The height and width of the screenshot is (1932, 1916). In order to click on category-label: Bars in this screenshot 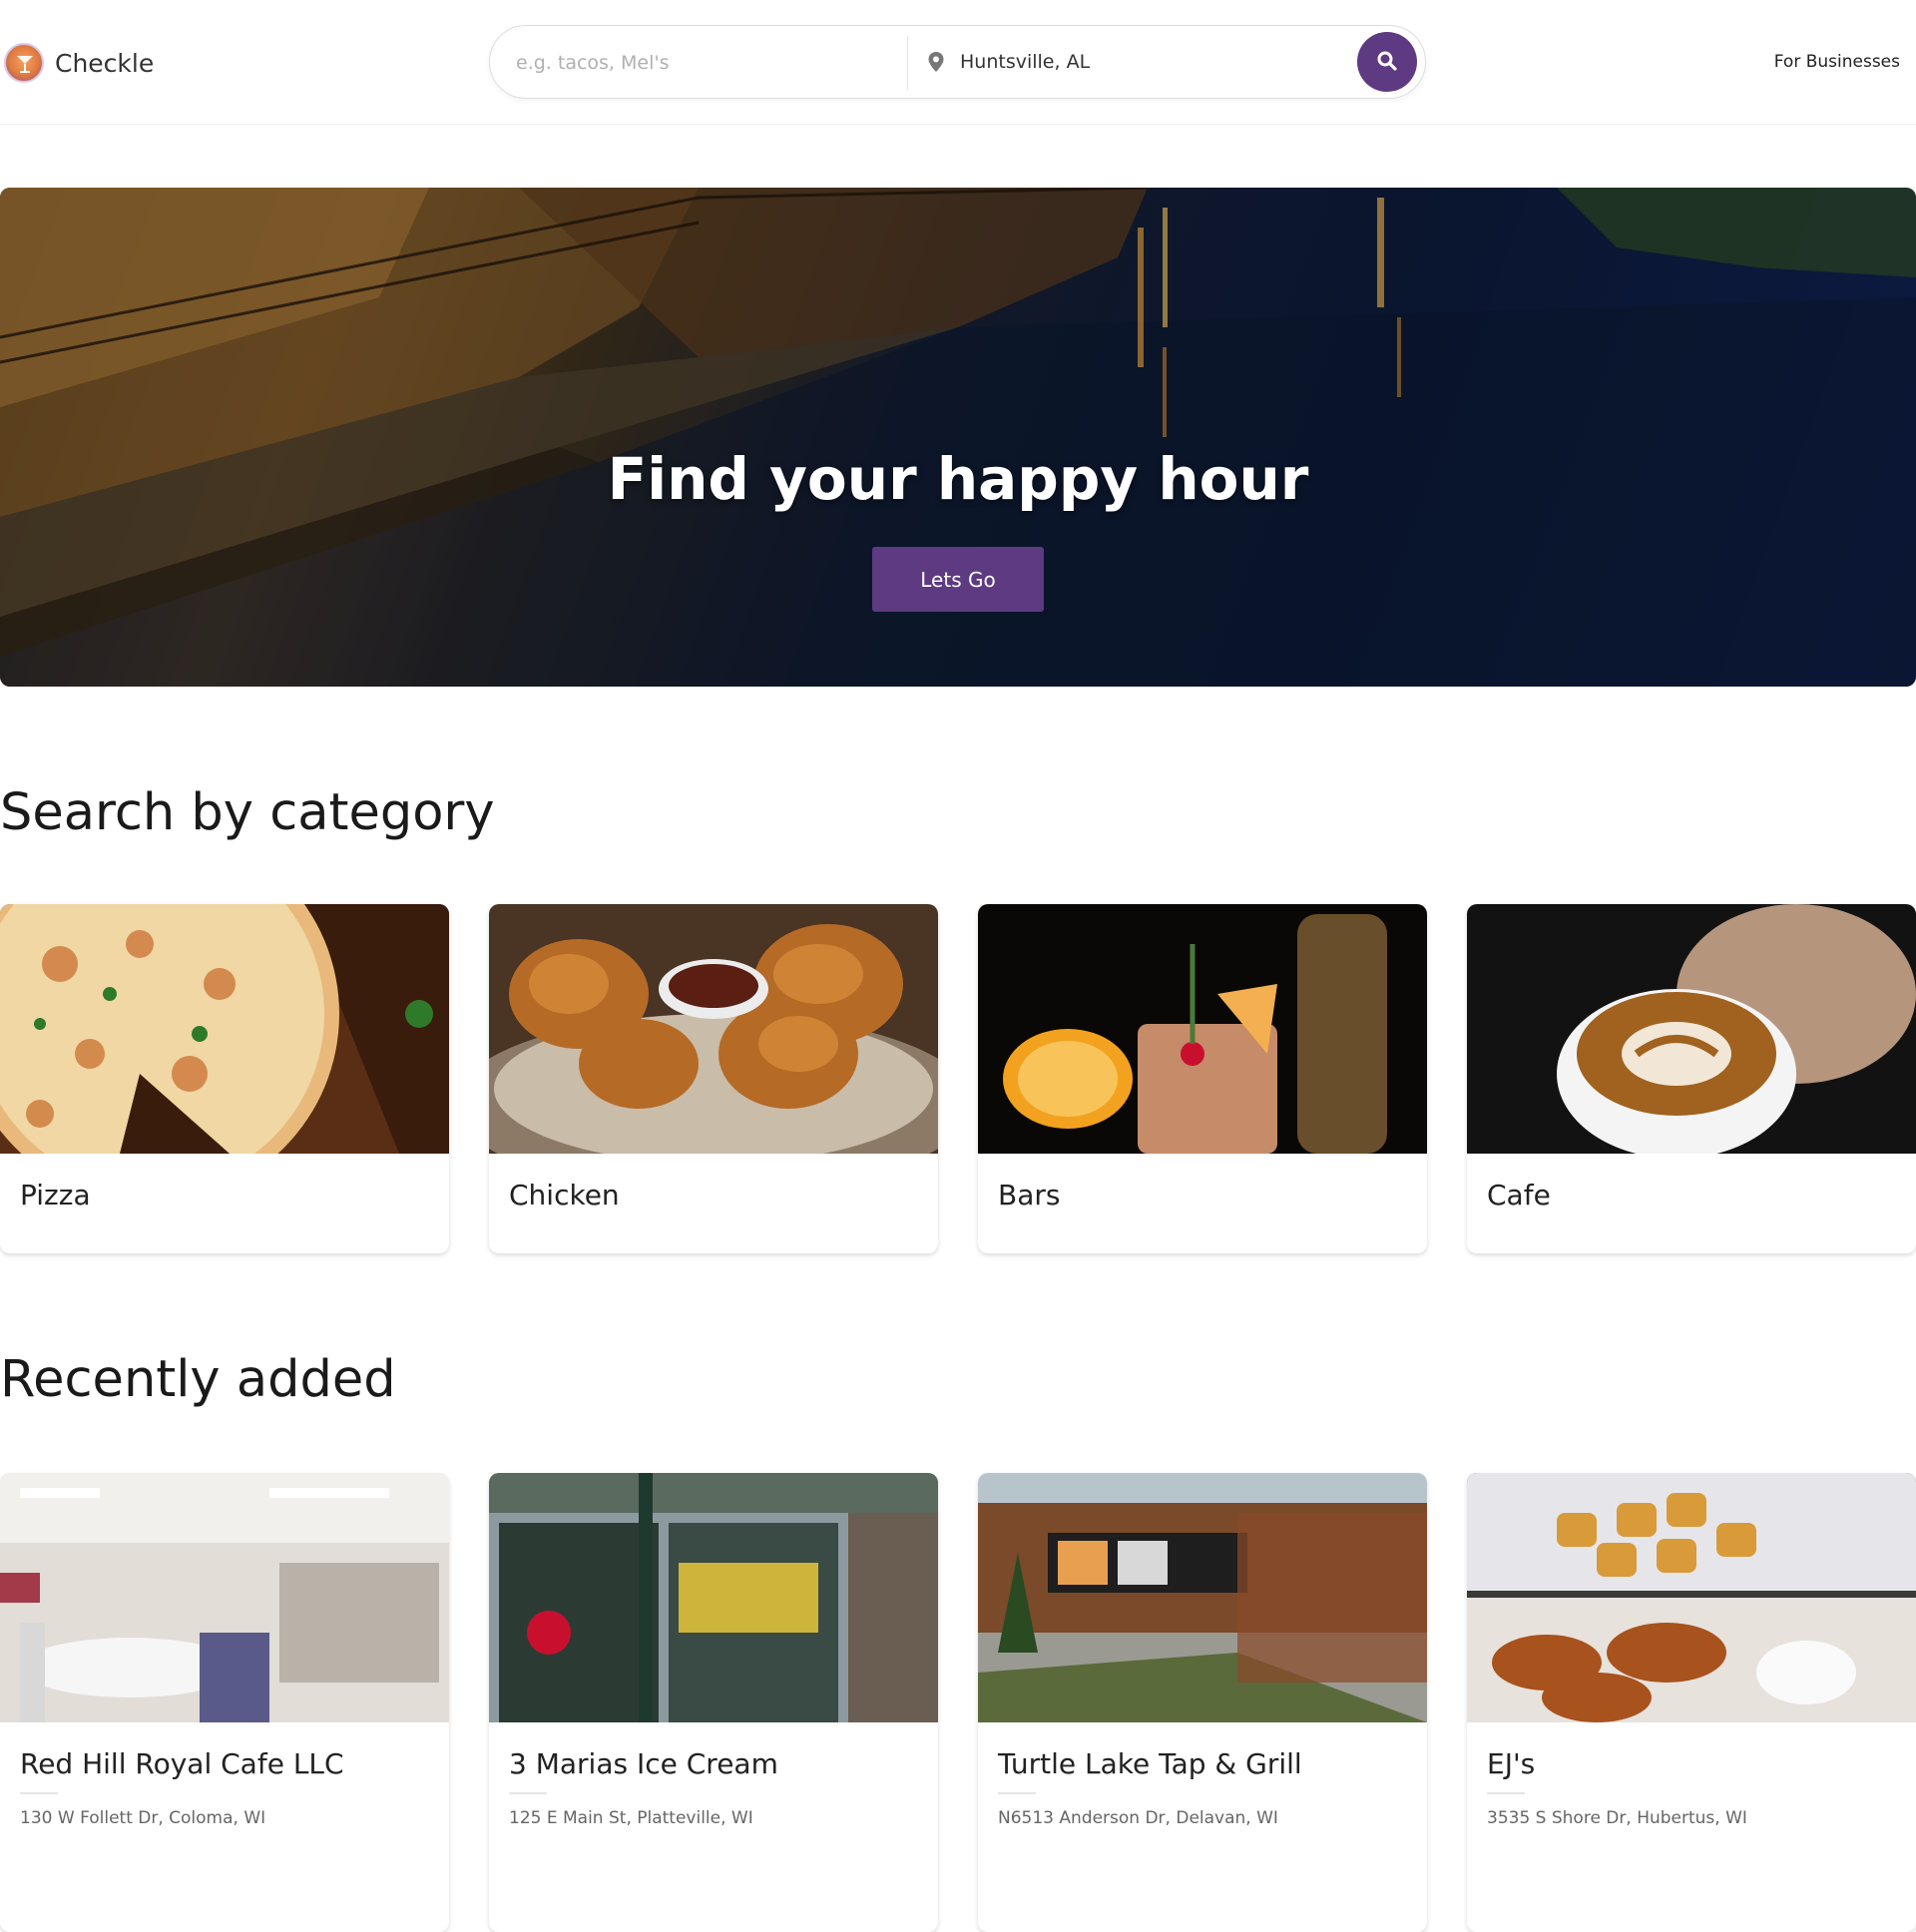, I will do `click(1029, 1195)`.